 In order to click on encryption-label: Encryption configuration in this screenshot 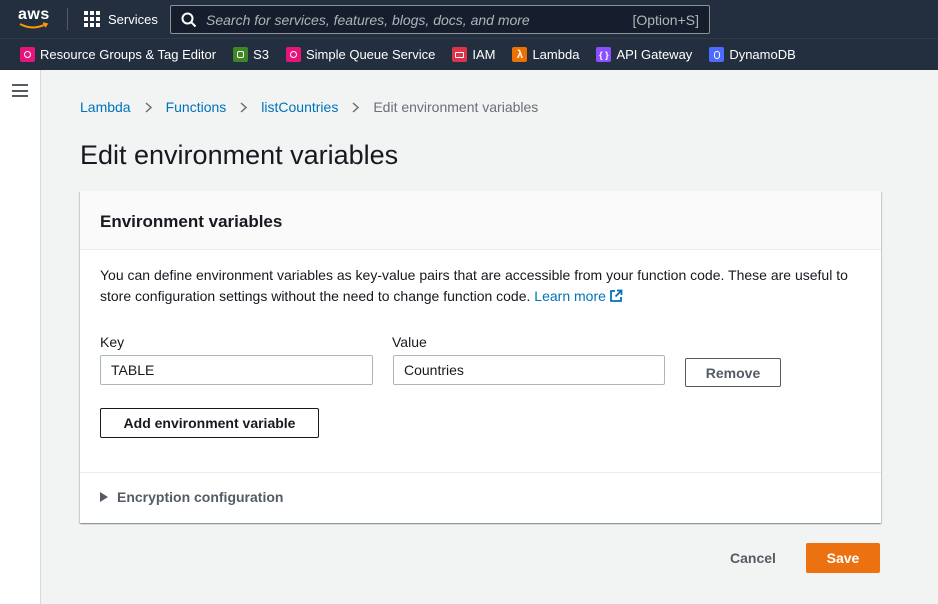, I will do `click(200, 497)`.